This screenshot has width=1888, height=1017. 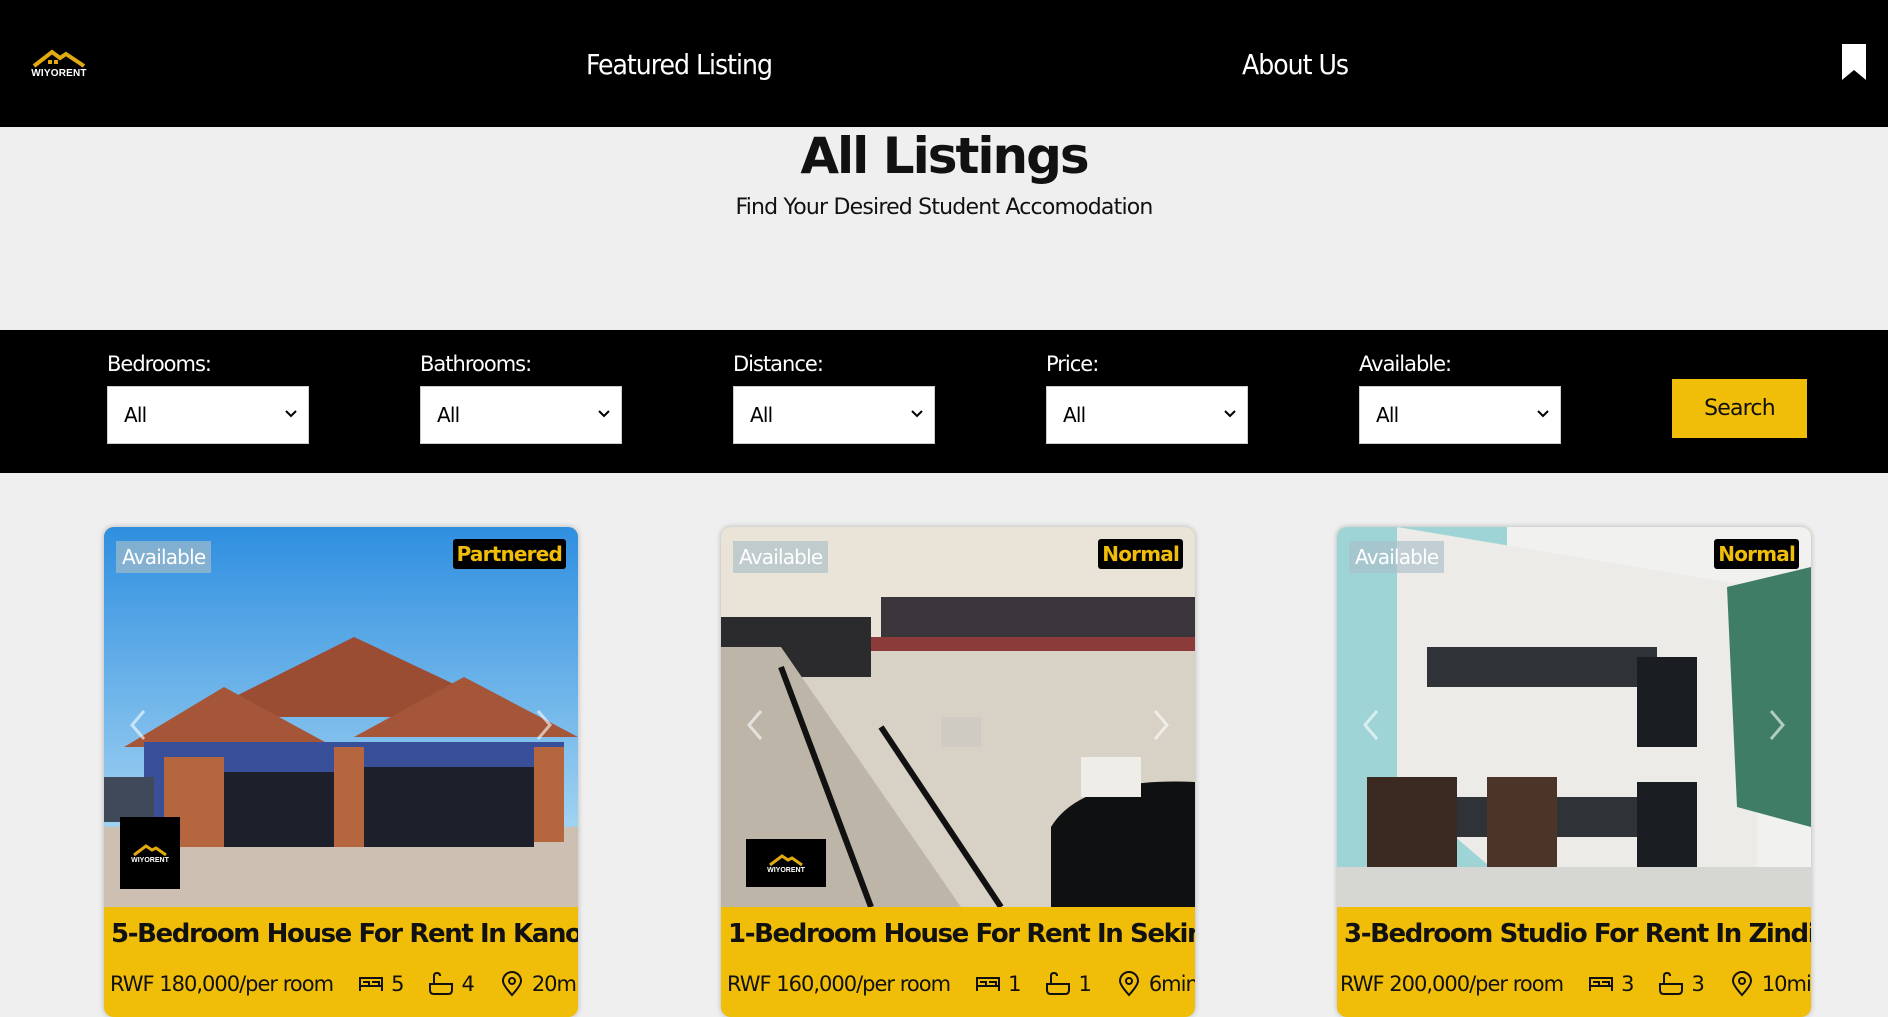 I want to click on filter-bedrooms: Bedrooms: All, so click(x=208, y=398).